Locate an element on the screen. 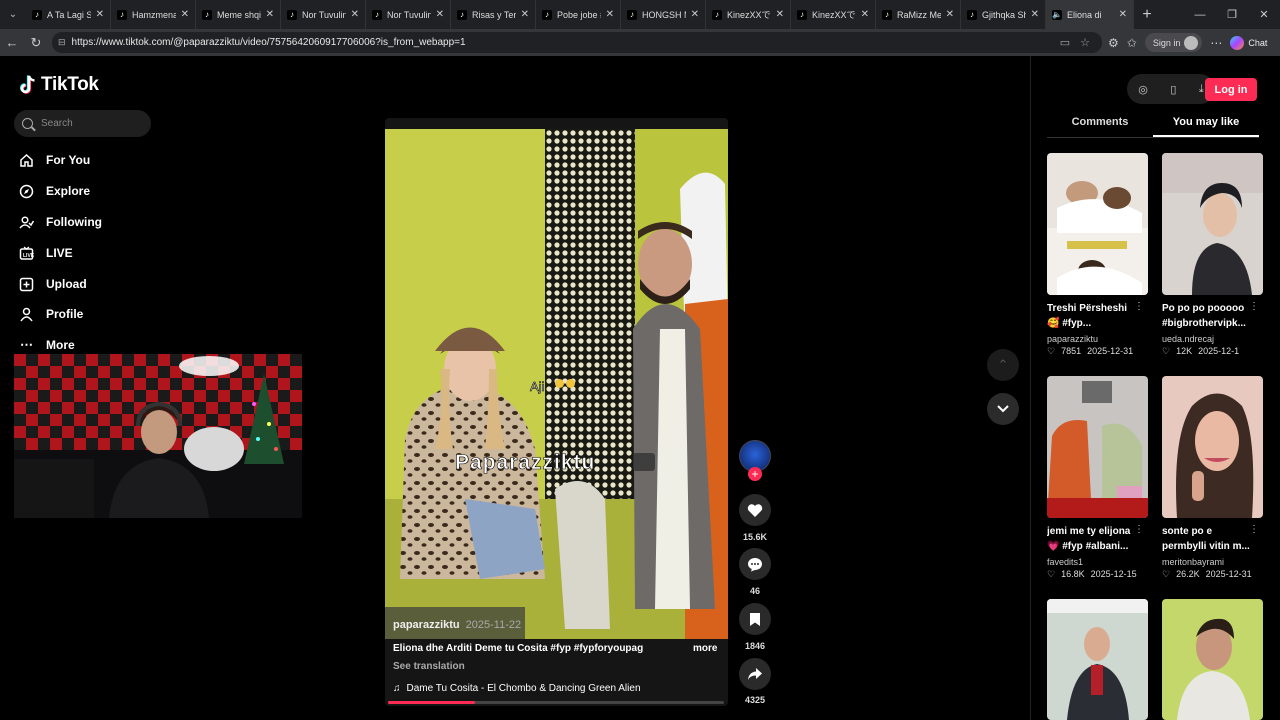 This screenshot has height=720, width=1280. save-button is located at coordinates (755, 619).